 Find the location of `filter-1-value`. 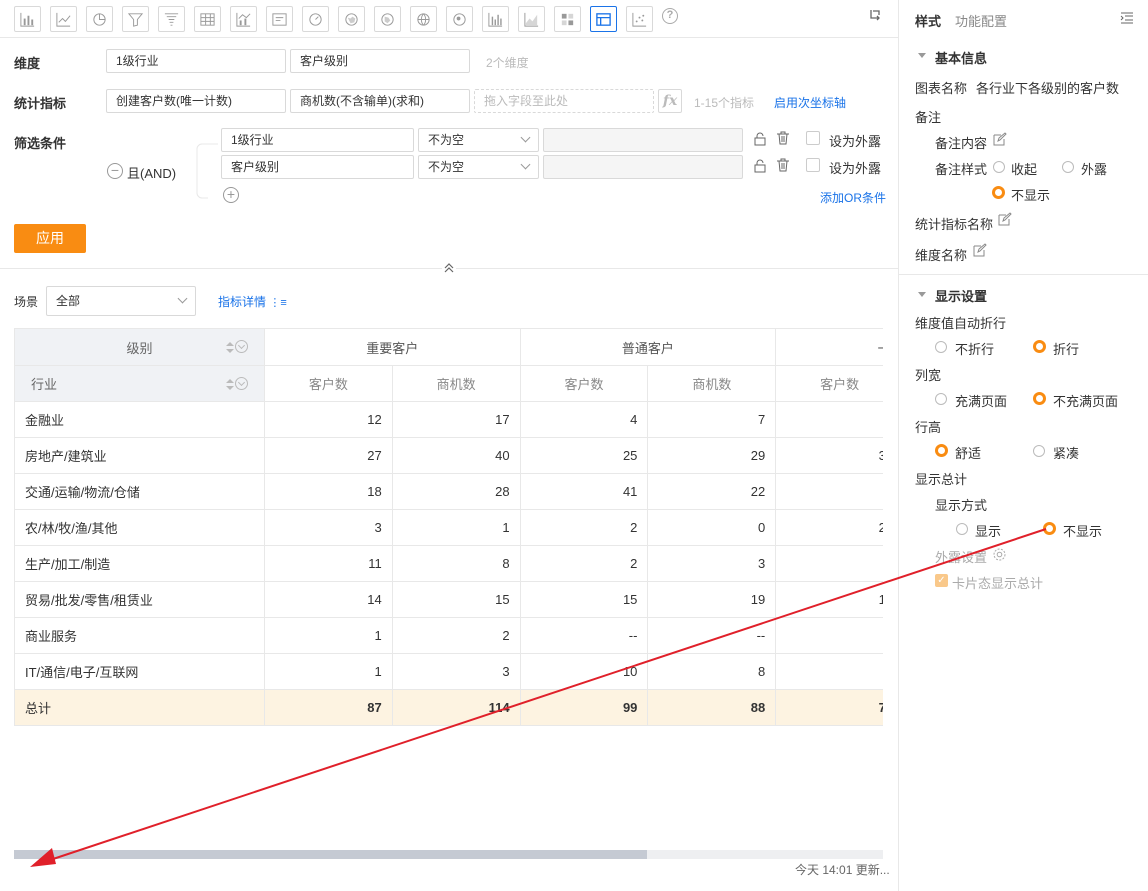

filter-1-value is located at coordinates (643, 140).